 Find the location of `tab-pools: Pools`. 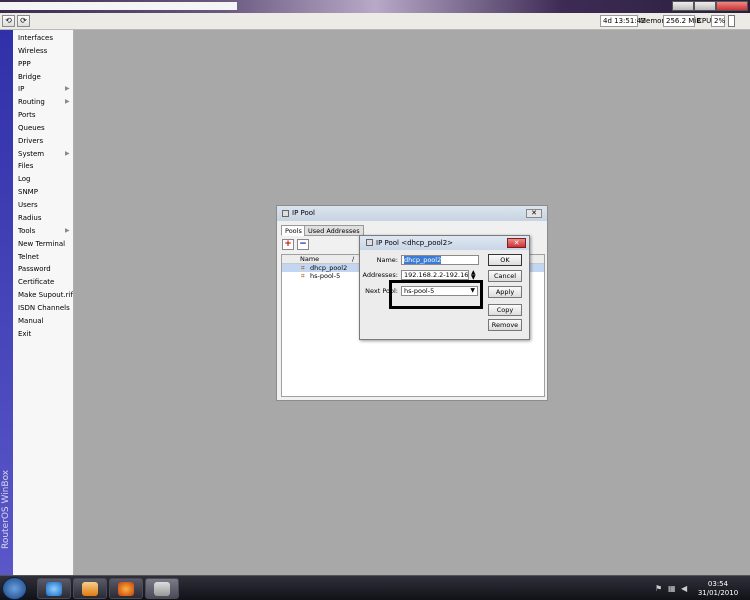

tab-pools: Pools is located at coordinates (293, 230).